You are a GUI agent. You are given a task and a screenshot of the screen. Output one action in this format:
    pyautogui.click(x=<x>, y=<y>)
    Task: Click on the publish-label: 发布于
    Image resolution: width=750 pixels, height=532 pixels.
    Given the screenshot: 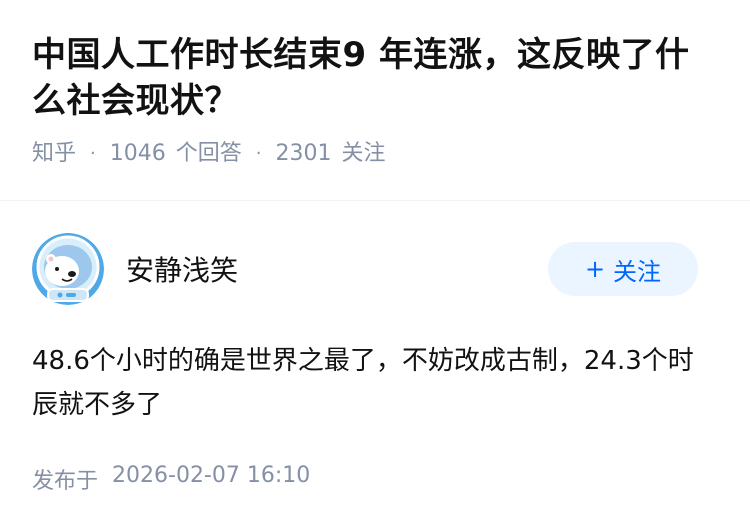 What is the action you would take?
    pyautogui.click(x=65, y=481)
    